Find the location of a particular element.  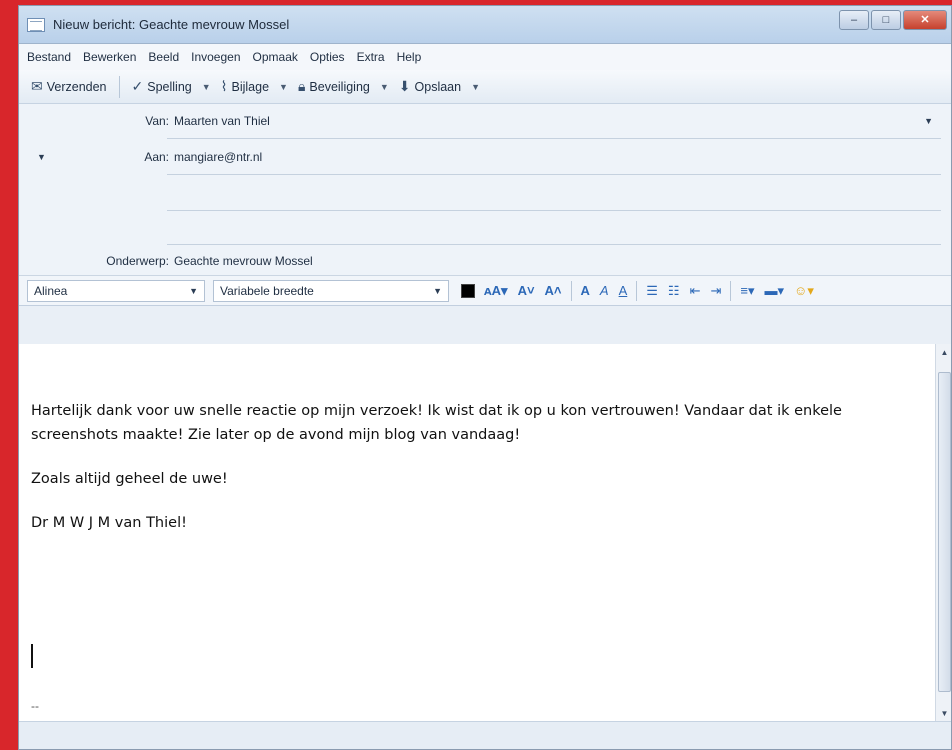

outdent-icon: ⇤ is located at coordinates (695, 291).